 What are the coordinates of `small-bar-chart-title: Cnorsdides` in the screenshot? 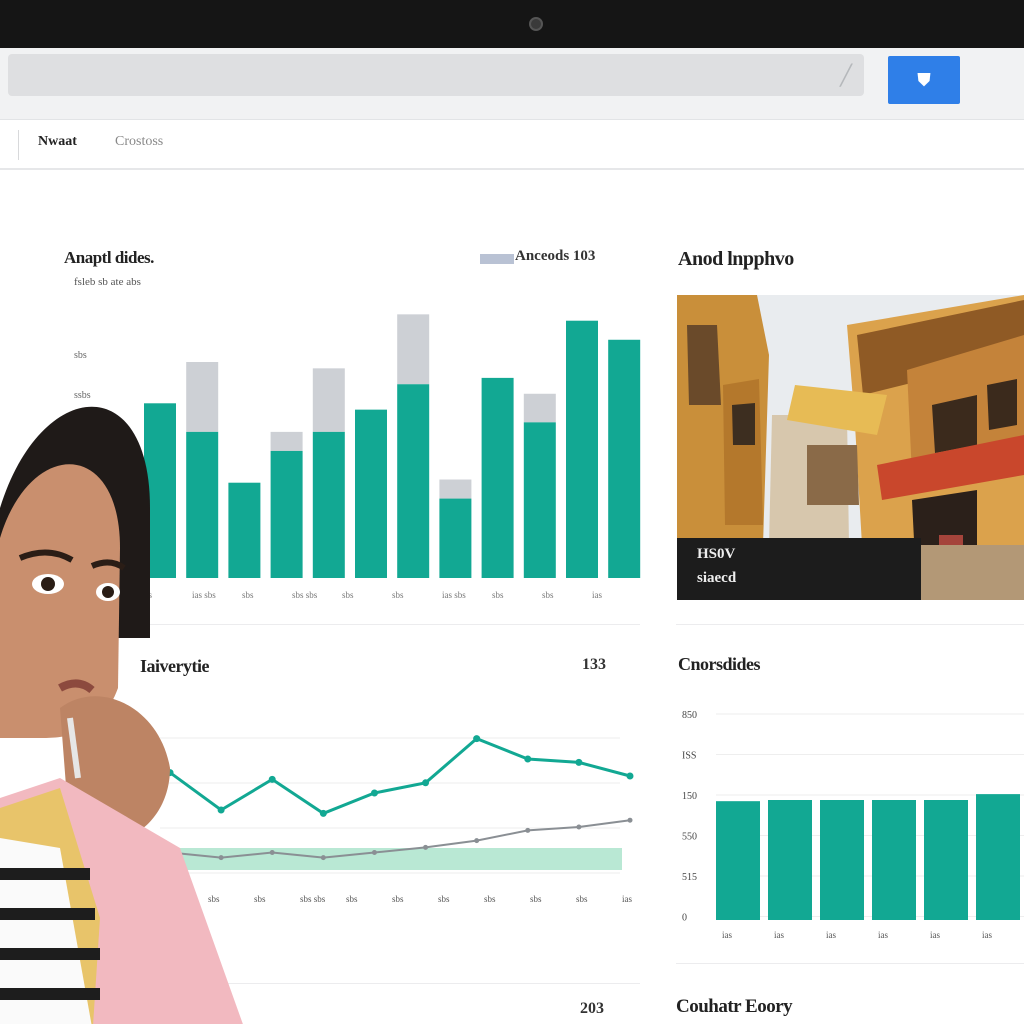 It's located at (719, 664).